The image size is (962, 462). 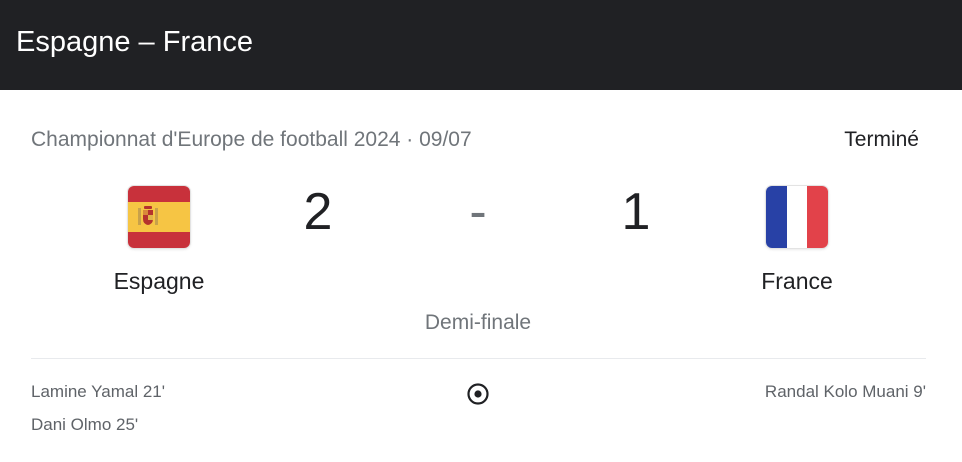 I want to click on france-flag-icon, so click(x=797, y=217).